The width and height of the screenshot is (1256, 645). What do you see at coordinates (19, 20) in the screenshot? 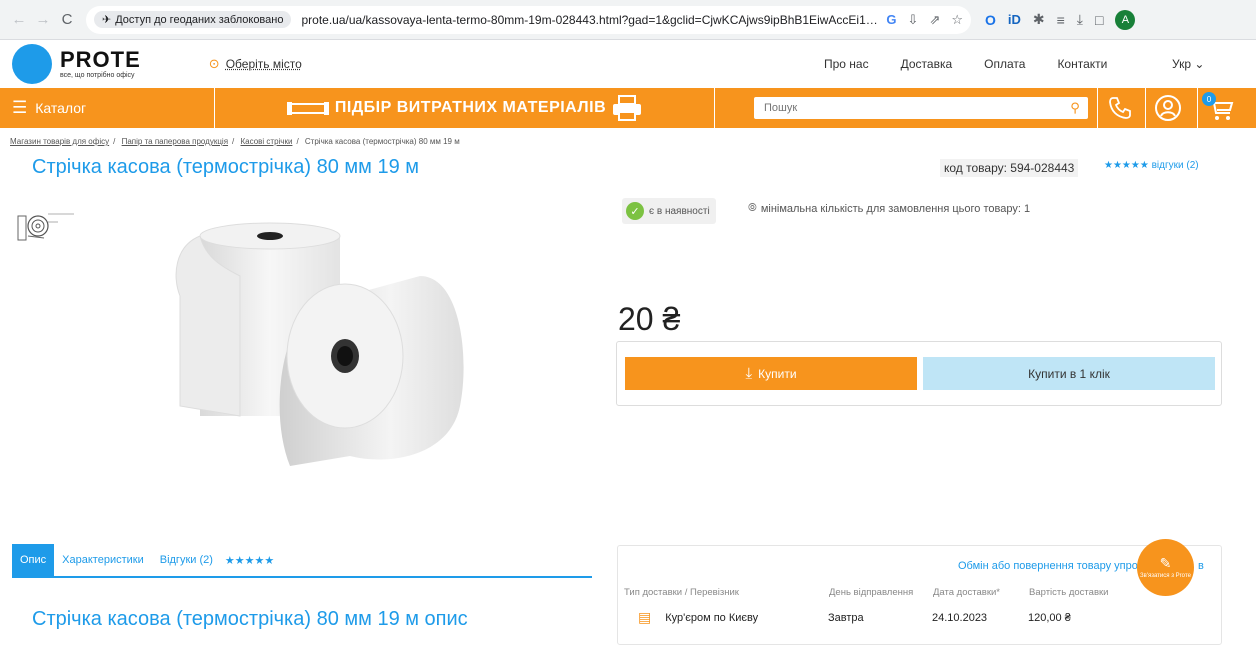
I see `back-icon: ←` at bounding box center [19, 20].